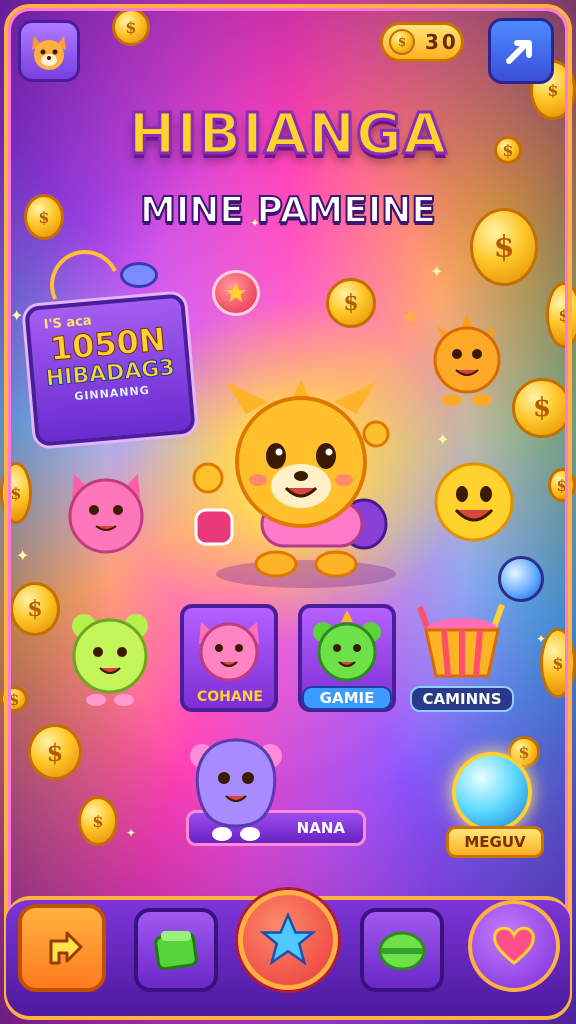  I want to click on pink-creature, so click(106, 514).